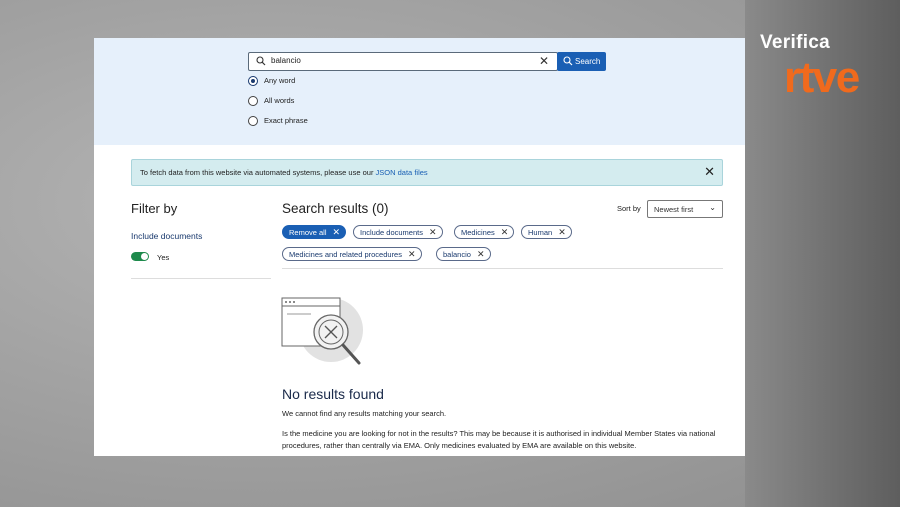 Image resolution: width=900 pixels, height=507 pixels. I want to click on radio-label: All words, so click(279, 100).